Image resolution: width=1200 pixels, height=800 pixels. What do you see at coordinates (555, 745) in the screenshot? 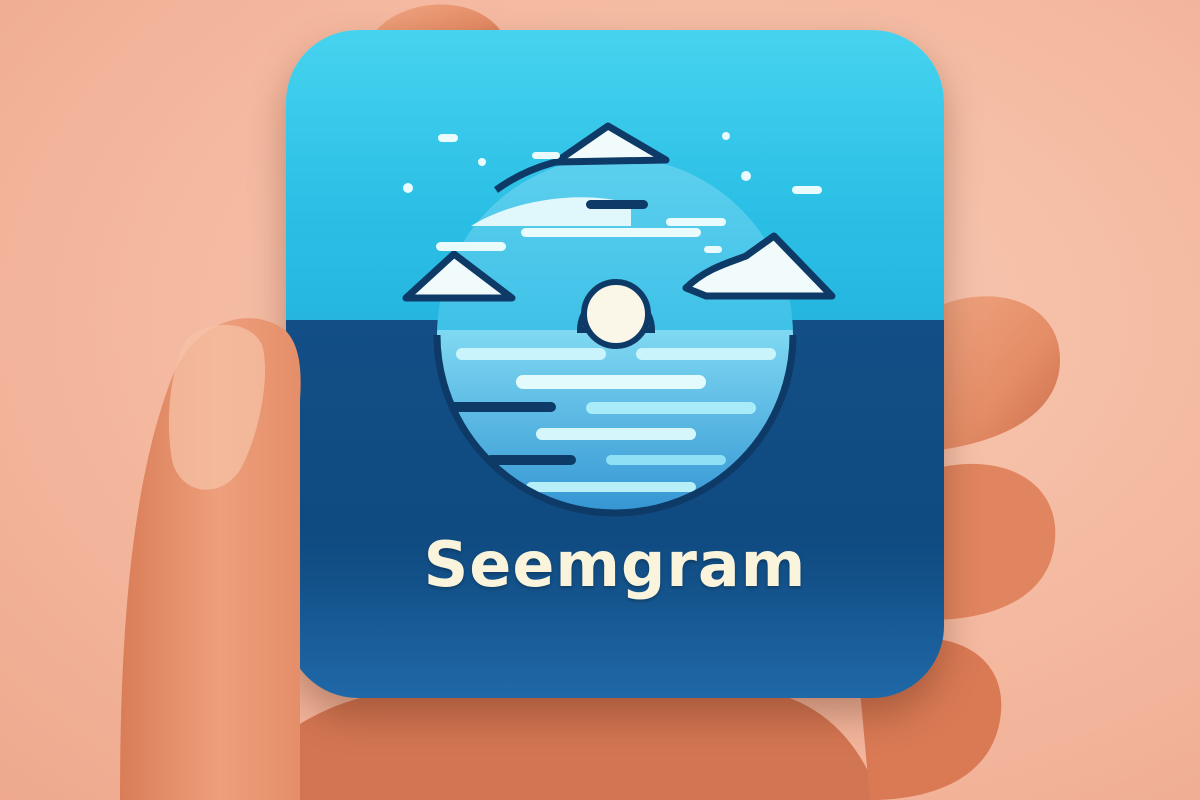
I see `palm-base` at bounding box center [555, 745].